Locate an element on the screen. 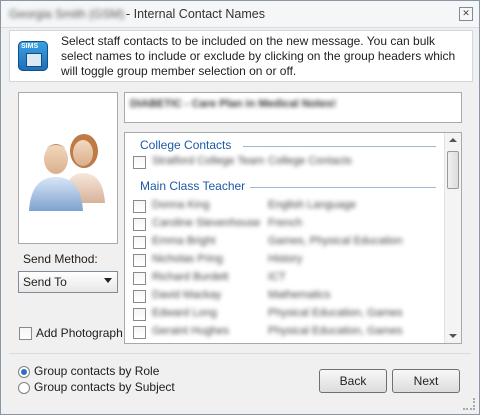 The width and height of the screenshot is (480, 415). contact-subject: English Language is located at coordinates (312, 205).